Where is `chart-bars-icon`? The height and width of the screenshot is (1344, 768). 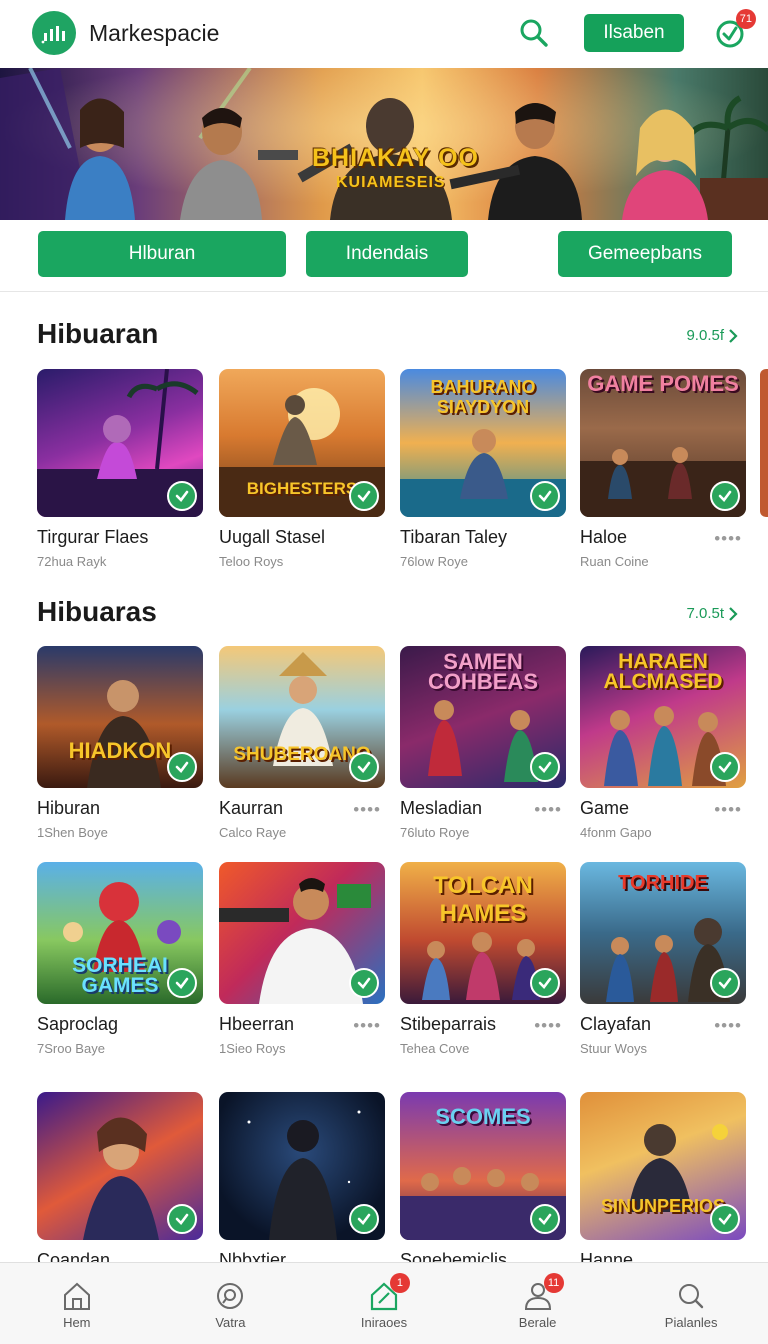
chart-bars-icon is located at coordinates (53, 35).